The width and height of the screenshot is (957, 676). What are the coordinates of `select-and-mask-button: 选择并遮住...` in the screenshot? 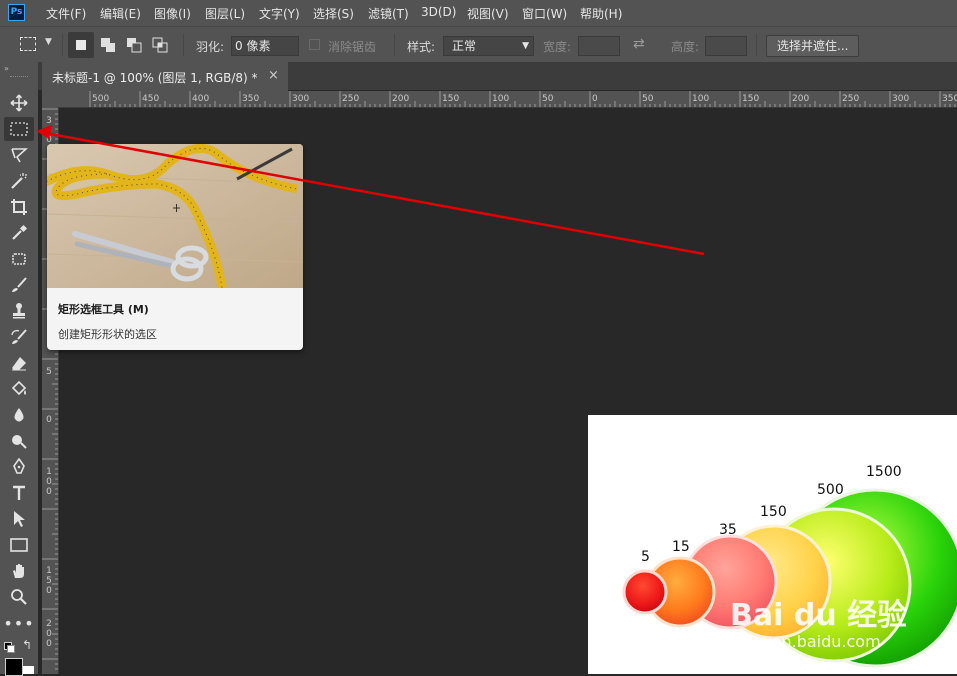 It's located at (813, 46).